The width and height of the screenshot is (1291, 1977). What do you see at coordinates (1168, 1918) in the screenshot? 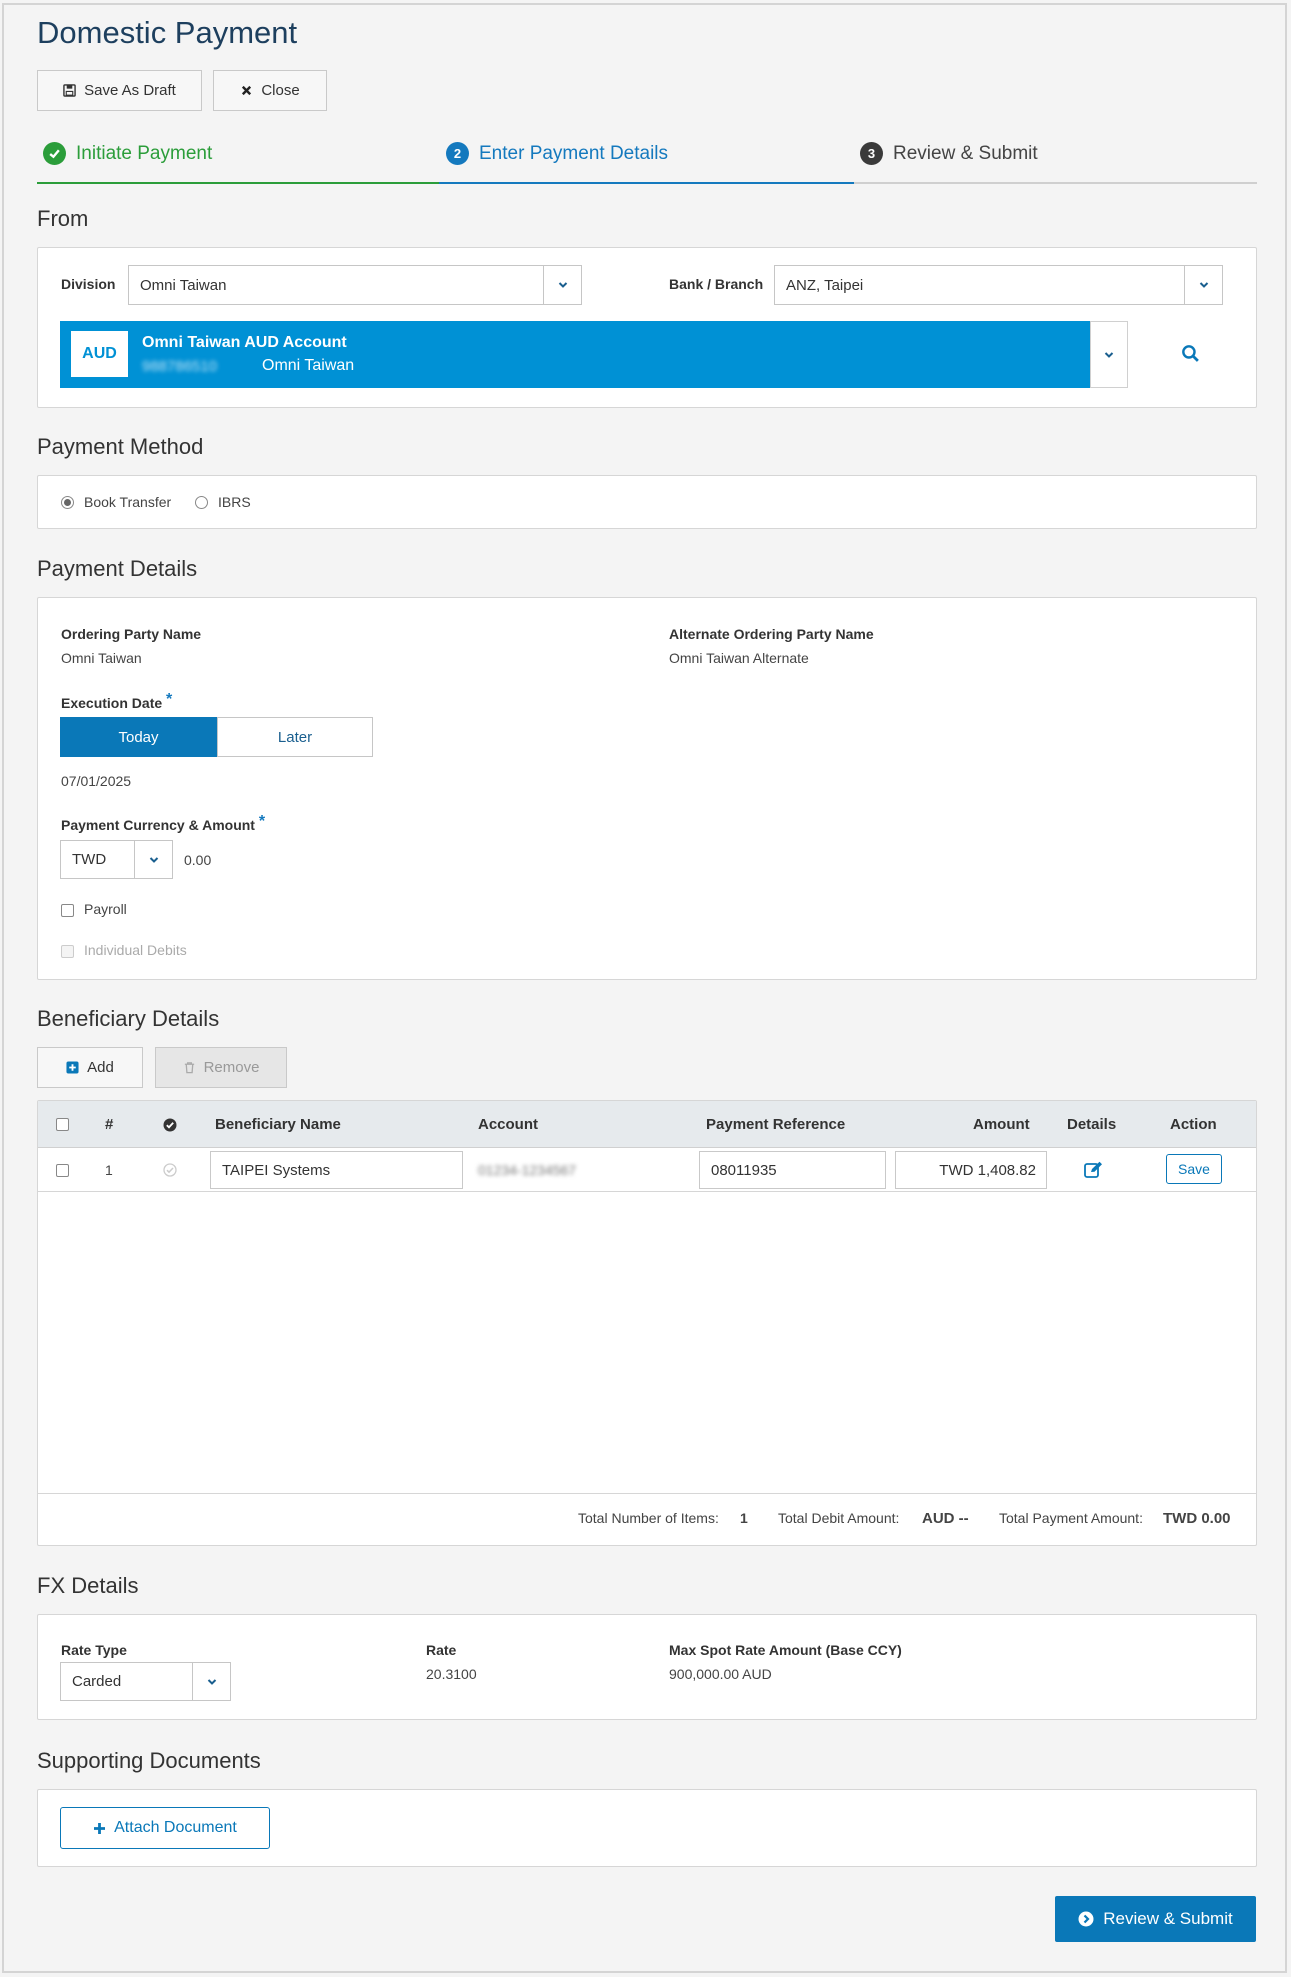
I see `review-submit-label: Review & Submit` at bounding box center [1168, 1918].